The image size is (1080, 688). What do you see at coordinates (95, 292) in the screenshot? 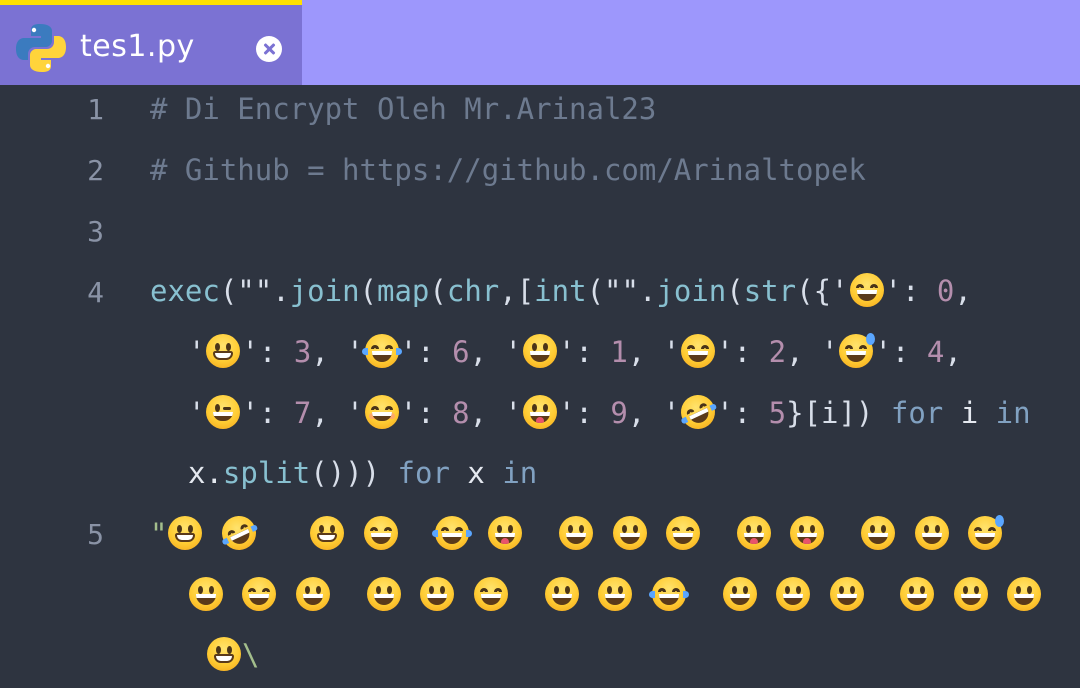
I see `line-number: 4` at bounding box center [95, 292].